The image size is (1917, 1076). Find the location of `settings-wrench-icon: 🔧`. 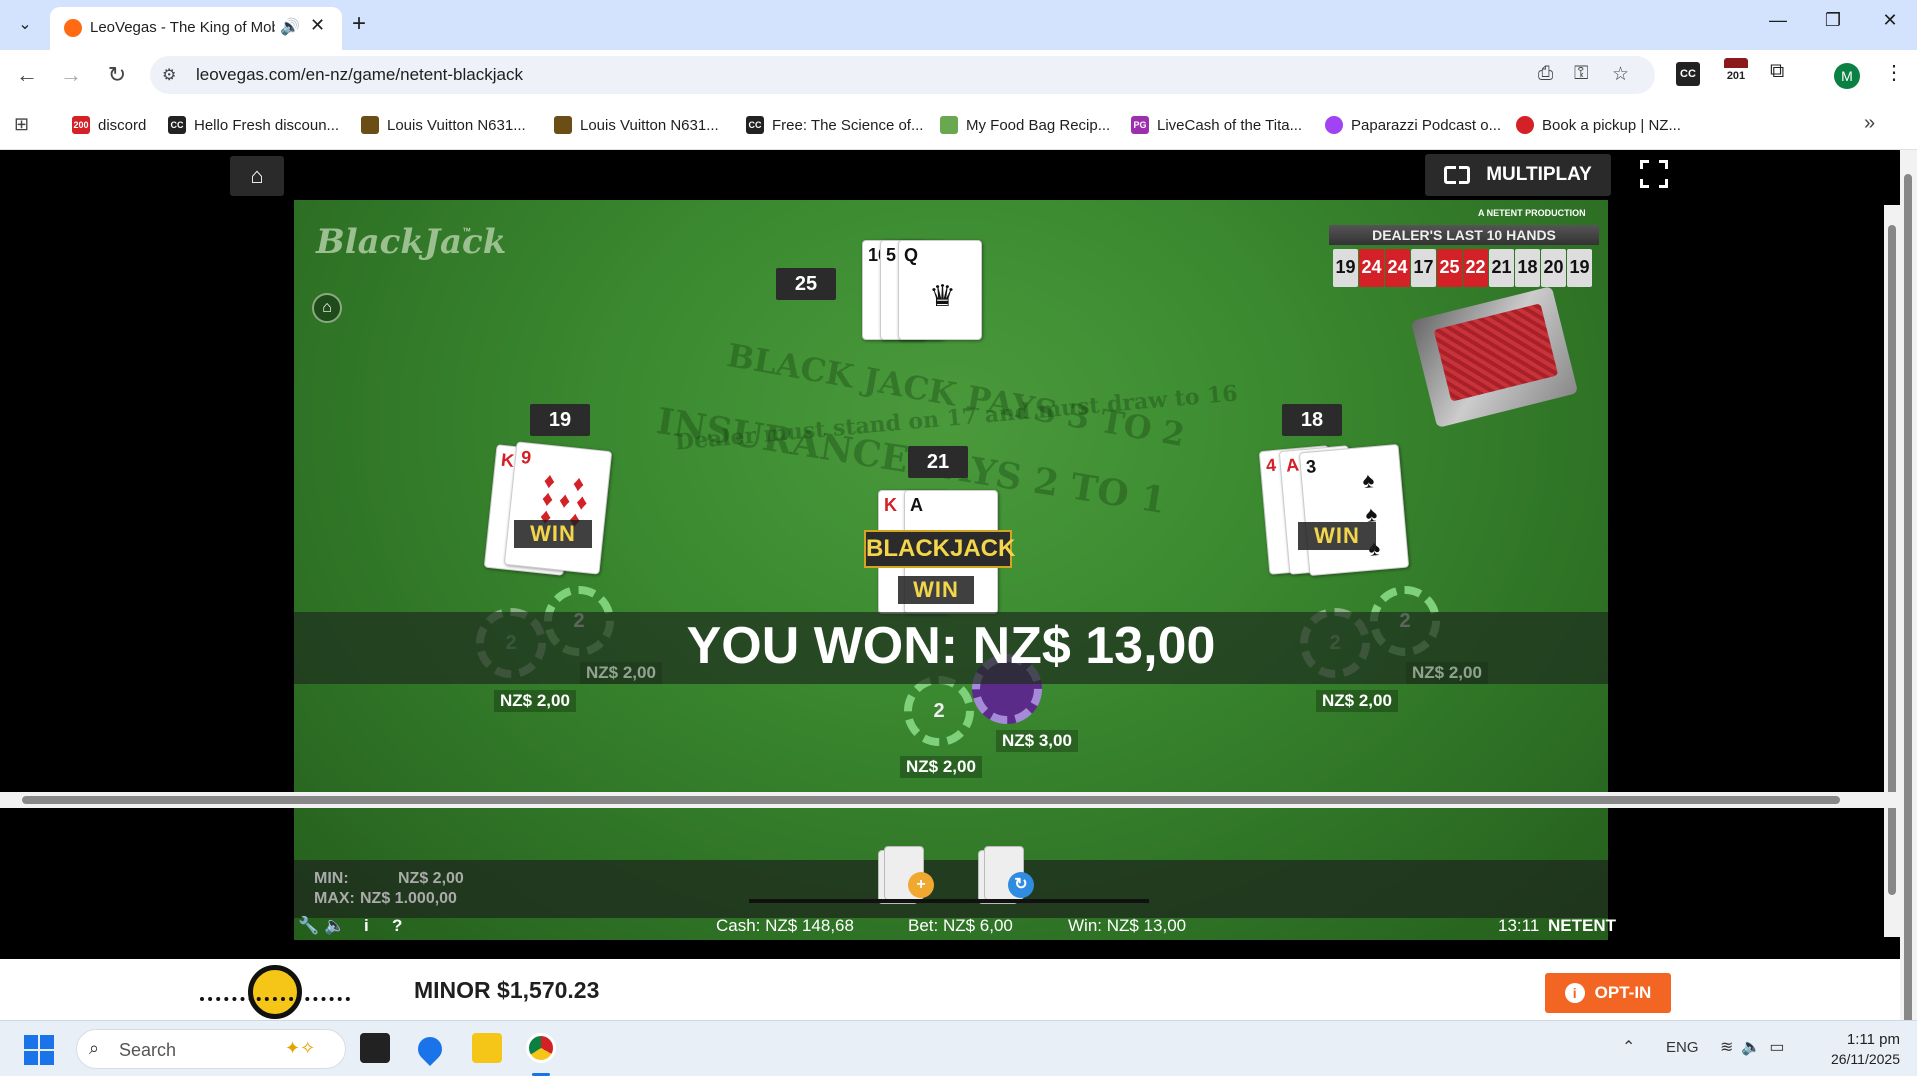

settings-wrench-icon: 🔧 is located at coordinates (308, 926).